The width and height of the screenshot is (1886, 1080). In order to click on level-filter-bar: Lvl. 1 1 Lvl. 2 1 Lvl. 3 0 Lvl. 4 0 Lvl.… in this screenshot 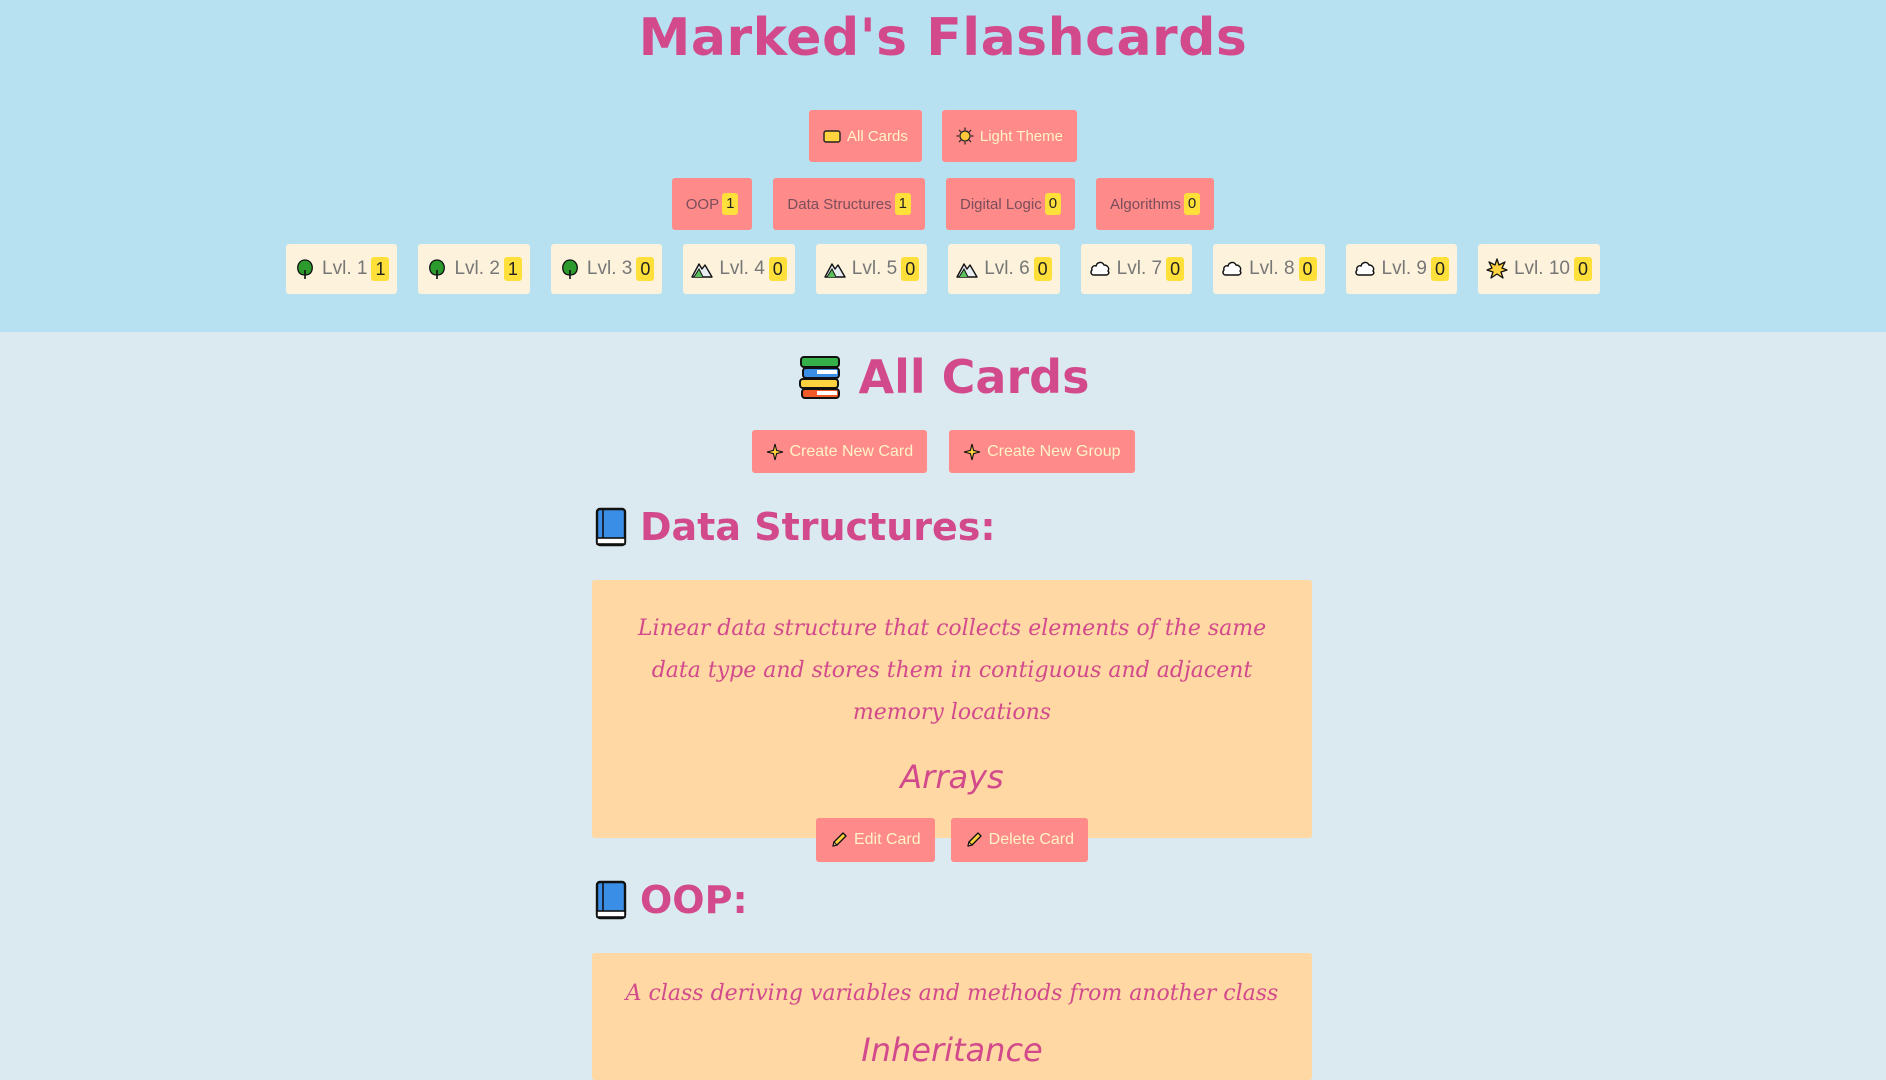, I will do `click(943, 269)`.